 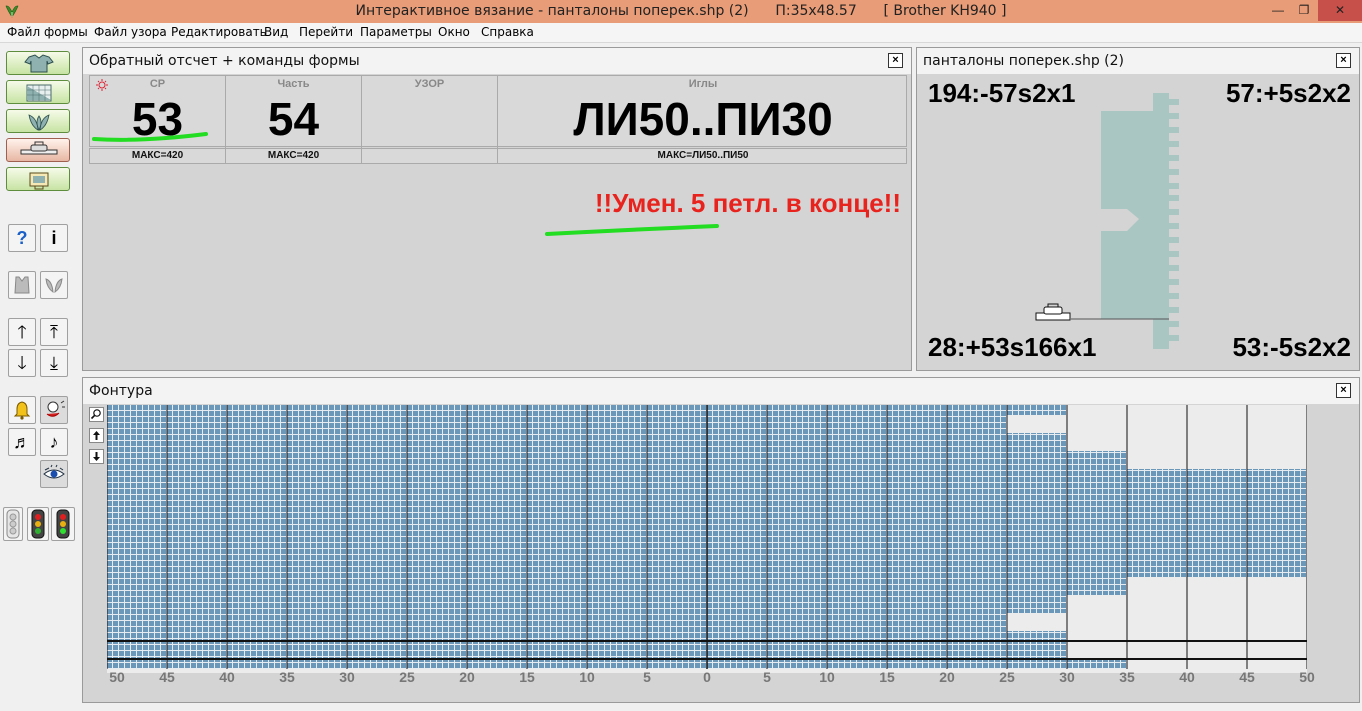 What do you see at coordinates (1002, 93) in the screenshot?
I see `top-left-shape-label: 194:-57s2x1` at bounding box center [1002, 93].